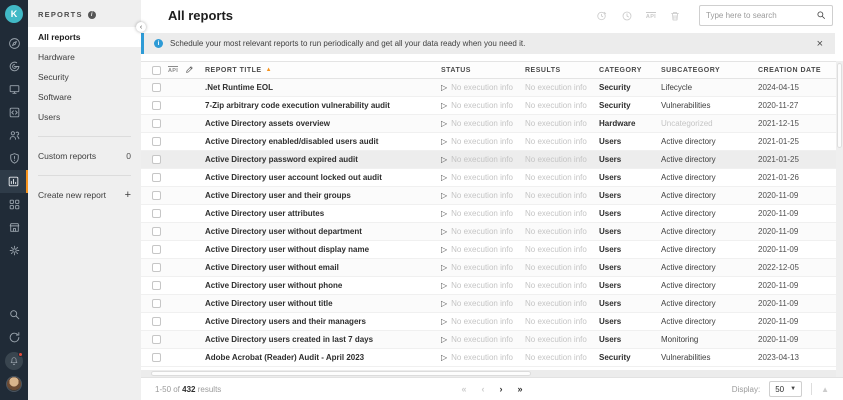  What do you see at coordinates (311, 70) in the screenshot?
I see `column-header-report-title: REPORT TITLE ▲` at bounding box center [311, 70].